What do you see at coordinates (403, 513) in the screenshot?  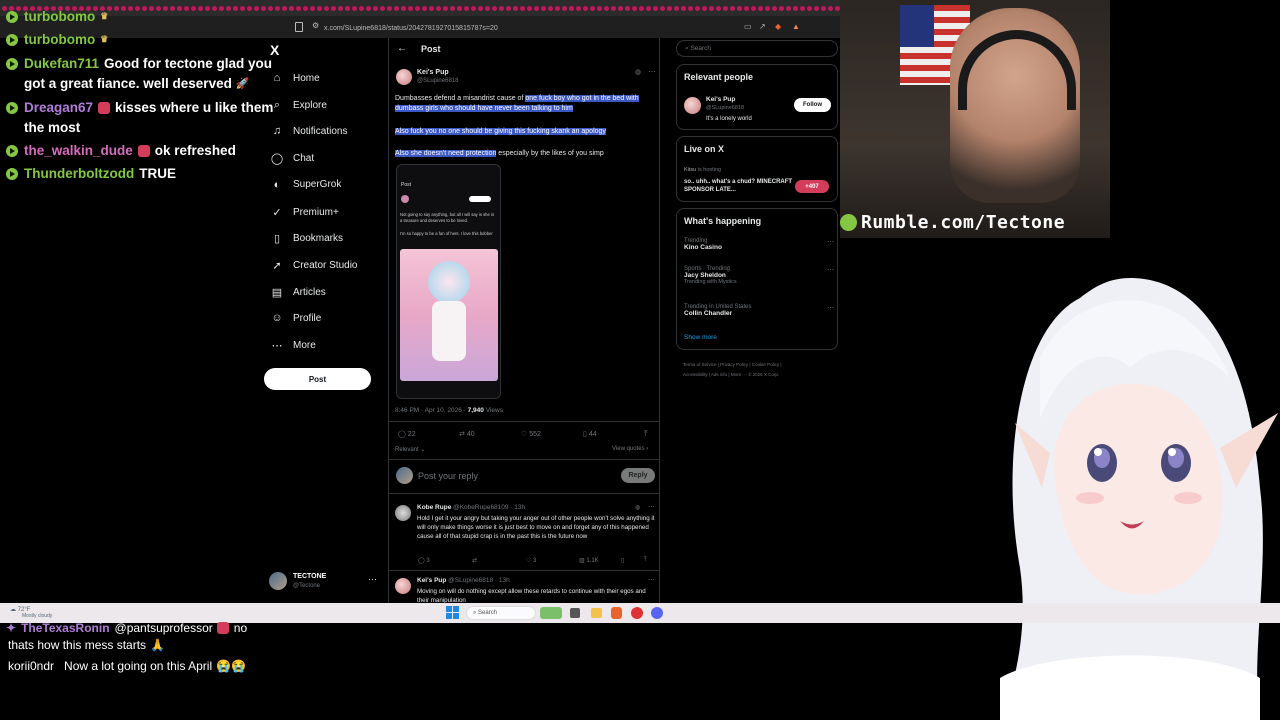 I see `reply-author-avatar` at bounding box center [403, 513].